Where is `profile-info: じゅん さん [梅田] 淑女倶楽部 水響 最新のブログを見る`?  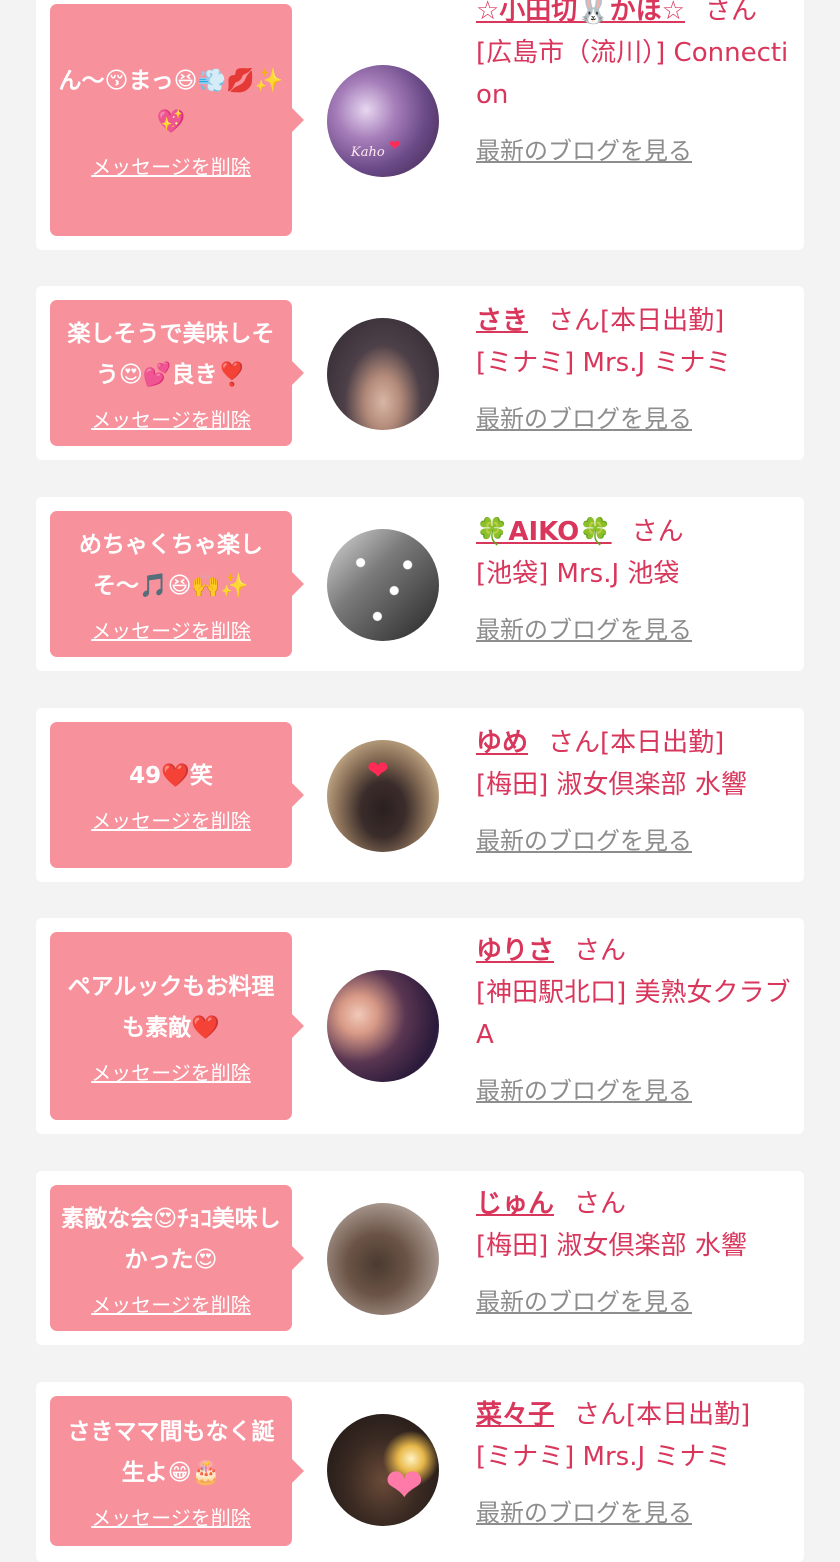
profile-info: じゅん さん [梅田] 淑女倶楽部 水響 最新のブログを見る is located at coordinates (637, 1253).